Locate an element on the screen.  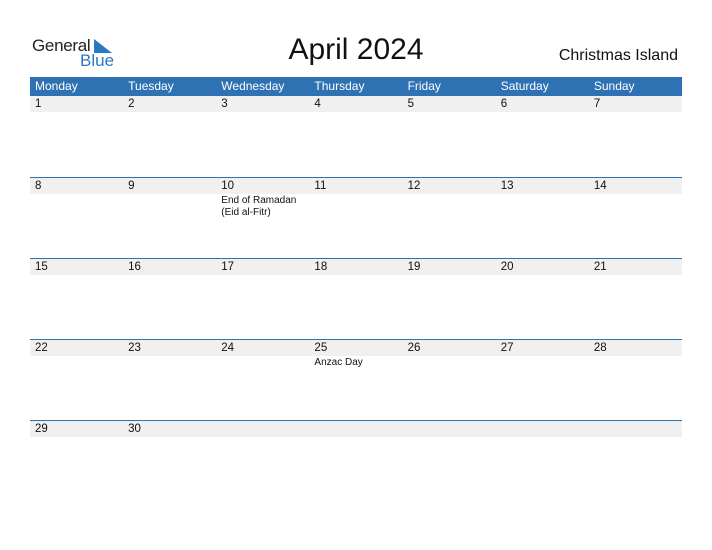
day-number: 5 is located at coordinates (449, 104).